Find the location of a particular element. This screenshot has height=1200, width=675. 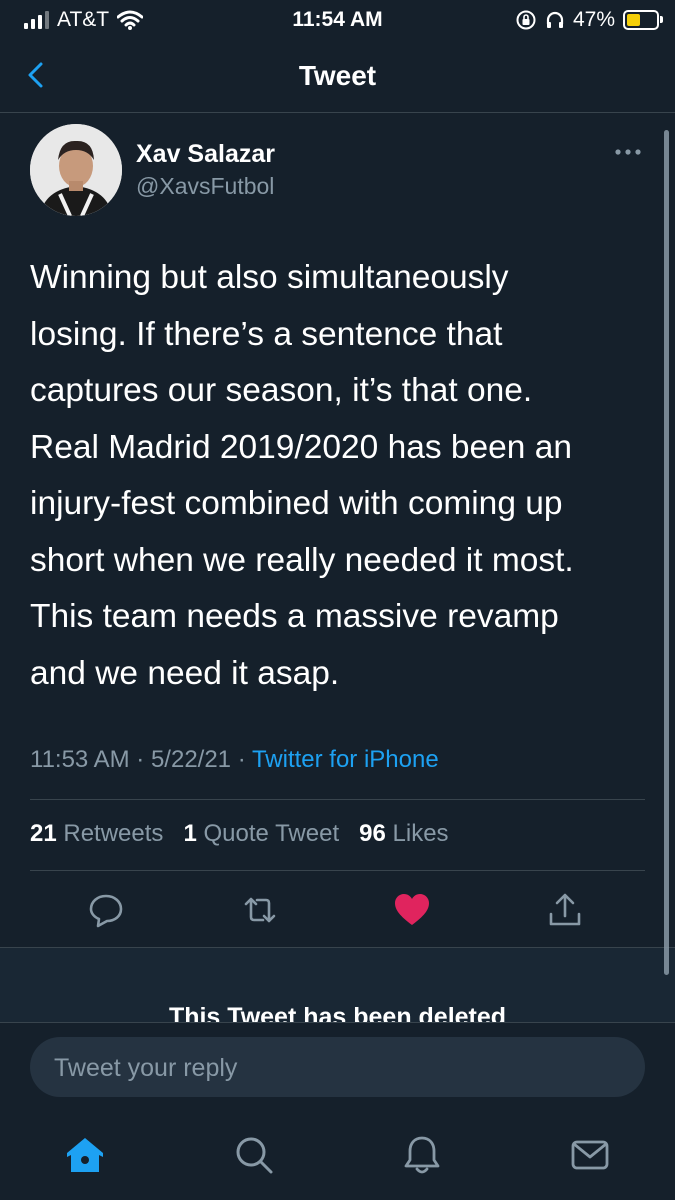

battery-icon is located at coordinates (643, 20).